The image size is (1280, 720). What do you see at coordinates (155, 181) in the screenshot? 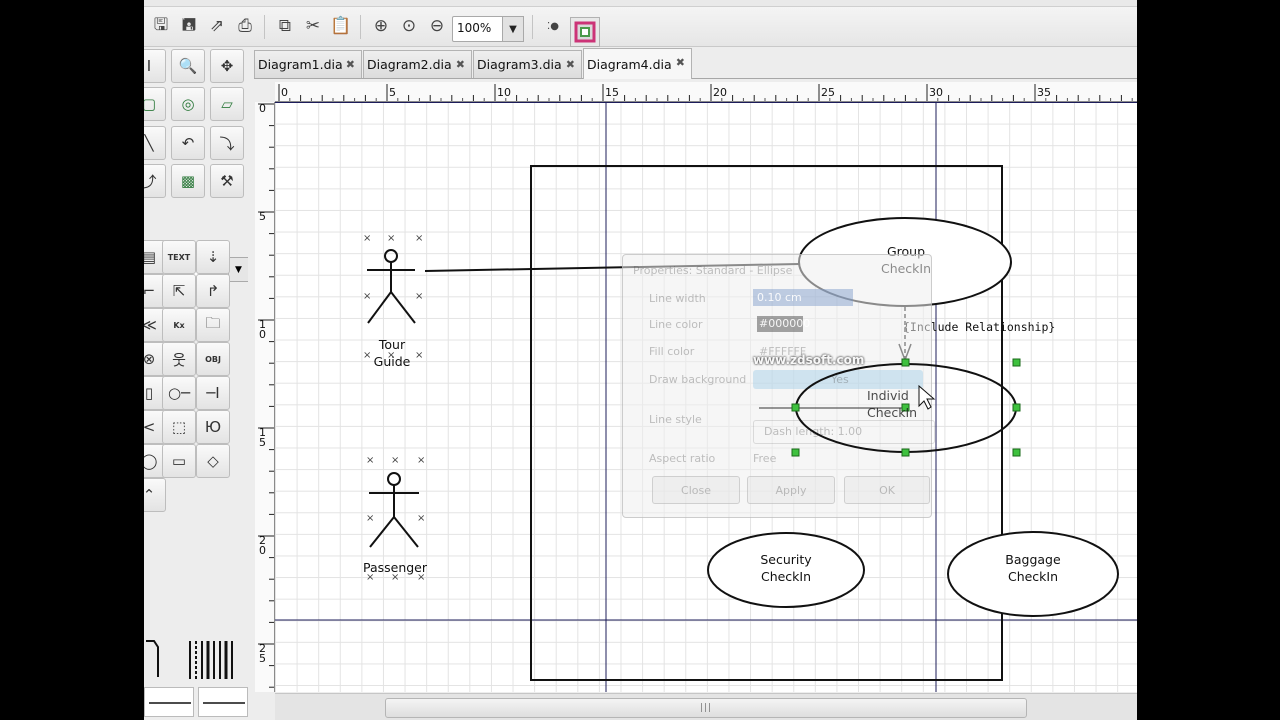
I see `polyline-tool-icon: ⤴` at bounding box center [155, 181].